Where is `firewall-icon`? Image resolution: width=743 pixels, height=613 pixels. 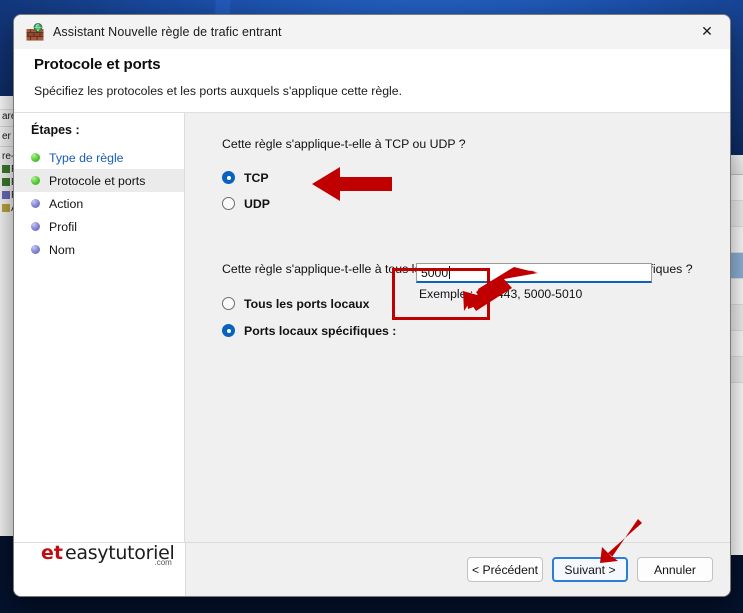
firewall-icon is located at coordinates (35, 32).